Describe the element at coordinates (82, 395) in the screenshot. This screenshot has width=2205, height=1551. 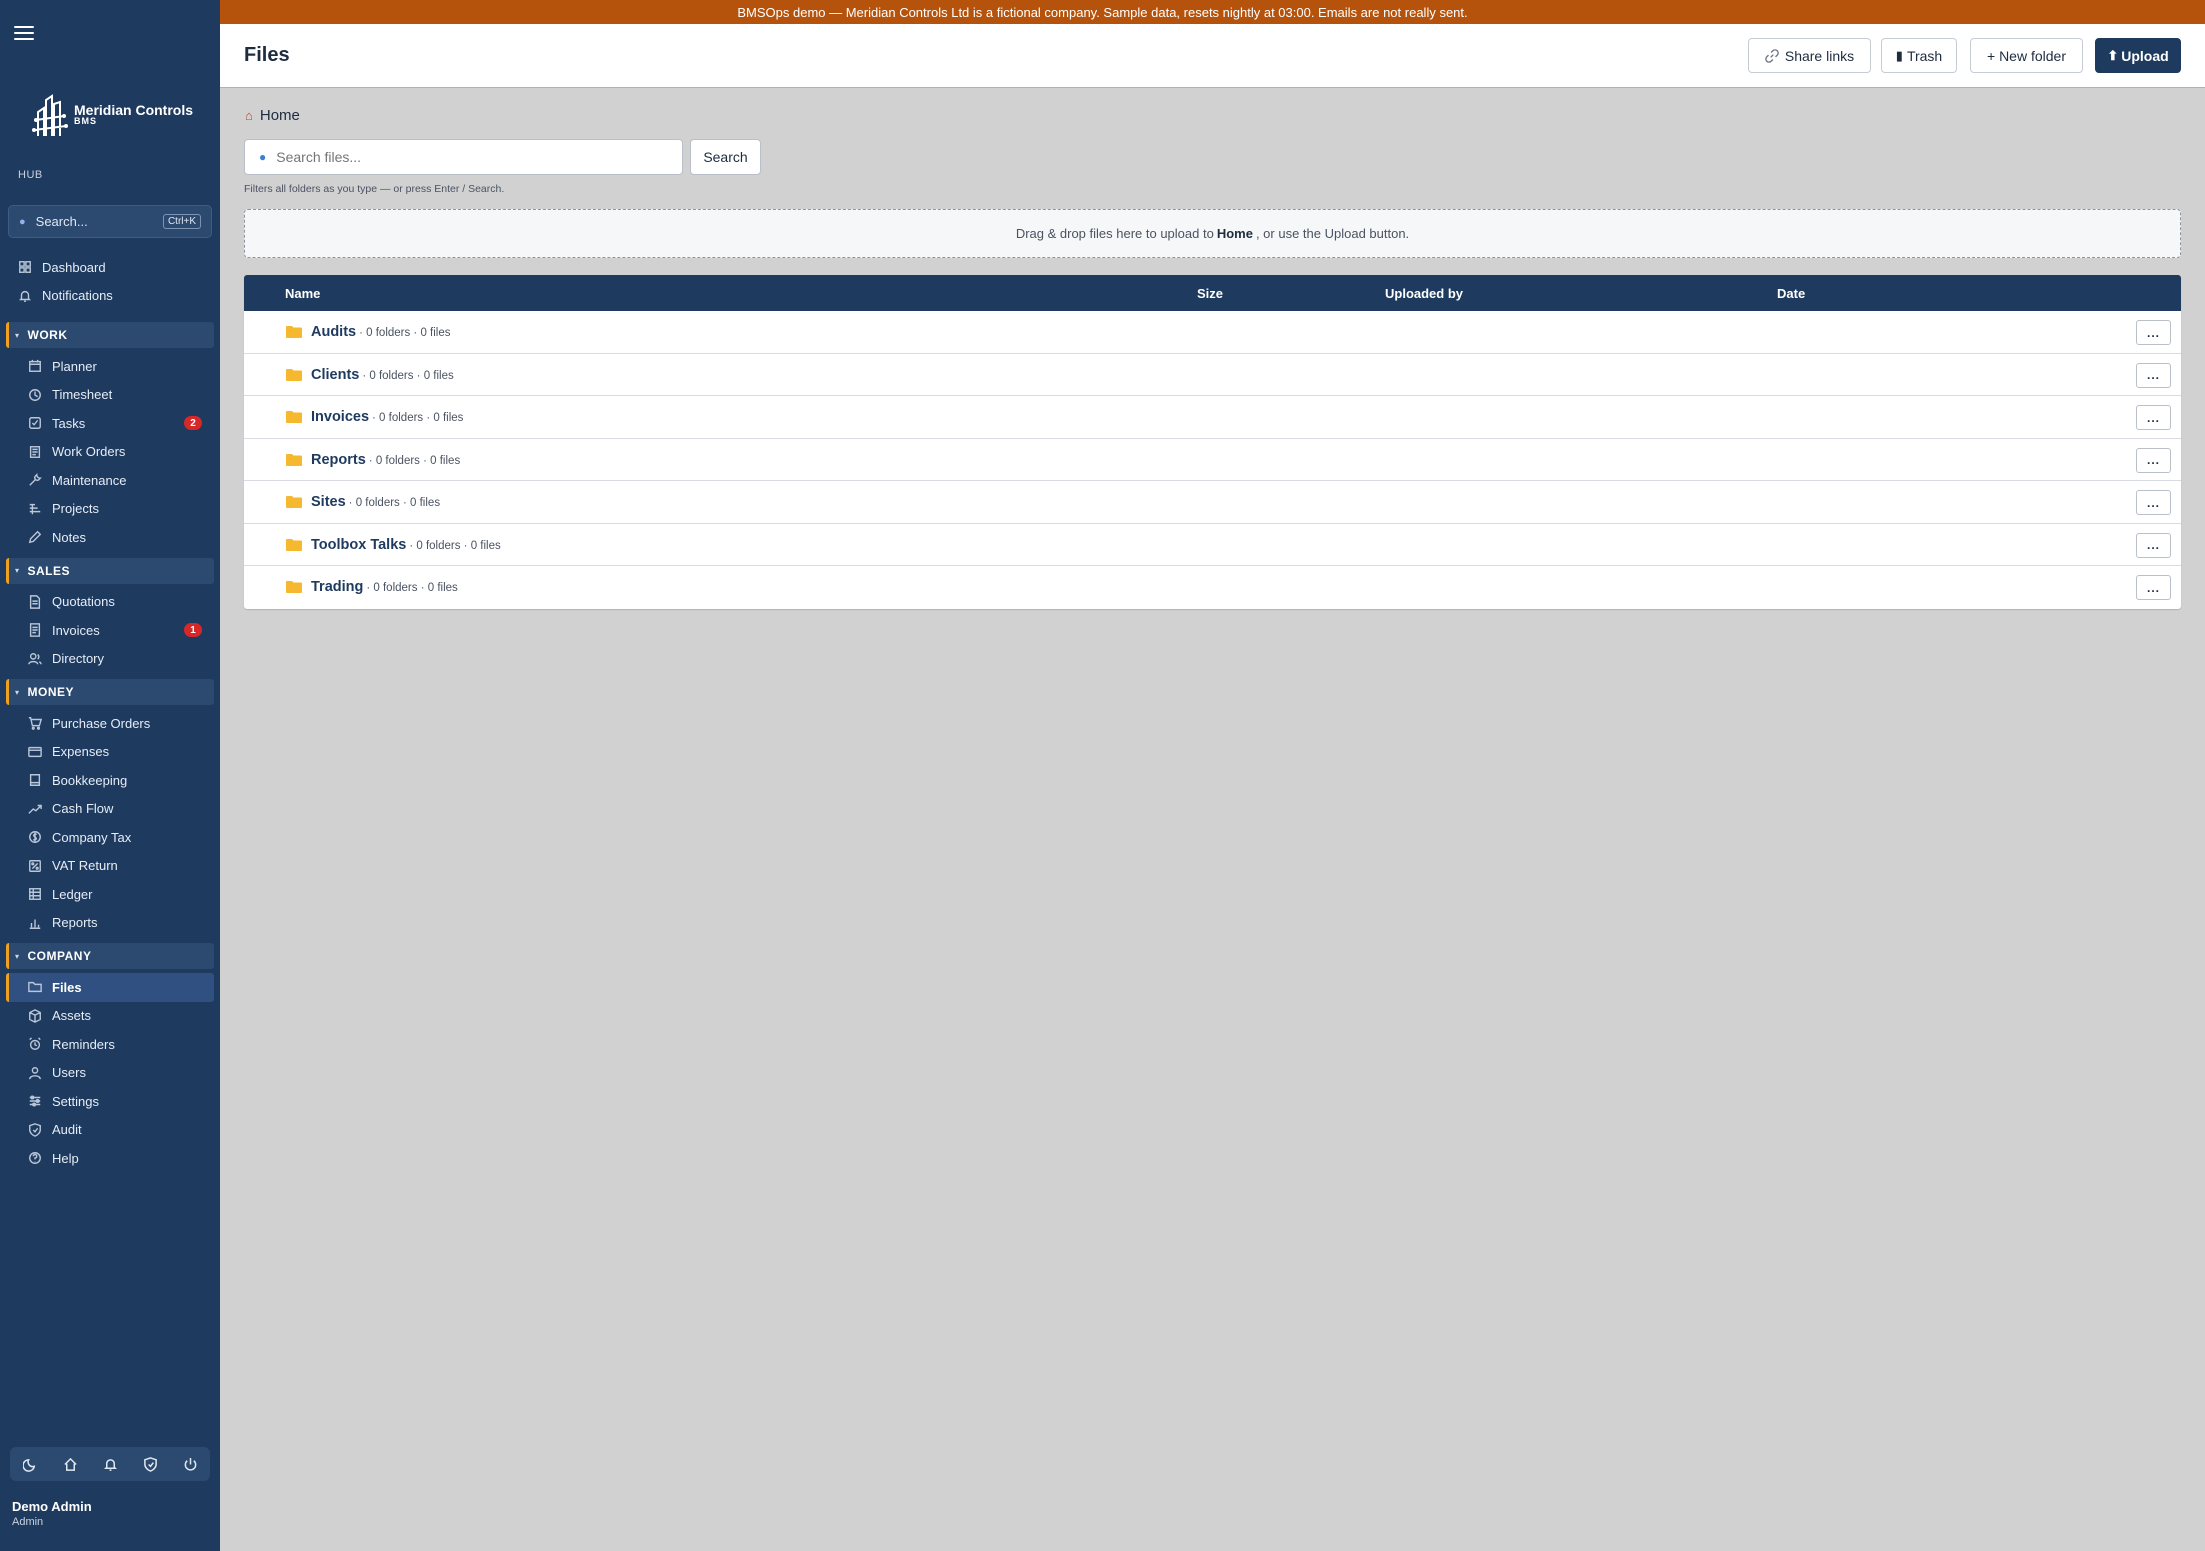
I see `sidebar-item-label: Timesheet` at that location.